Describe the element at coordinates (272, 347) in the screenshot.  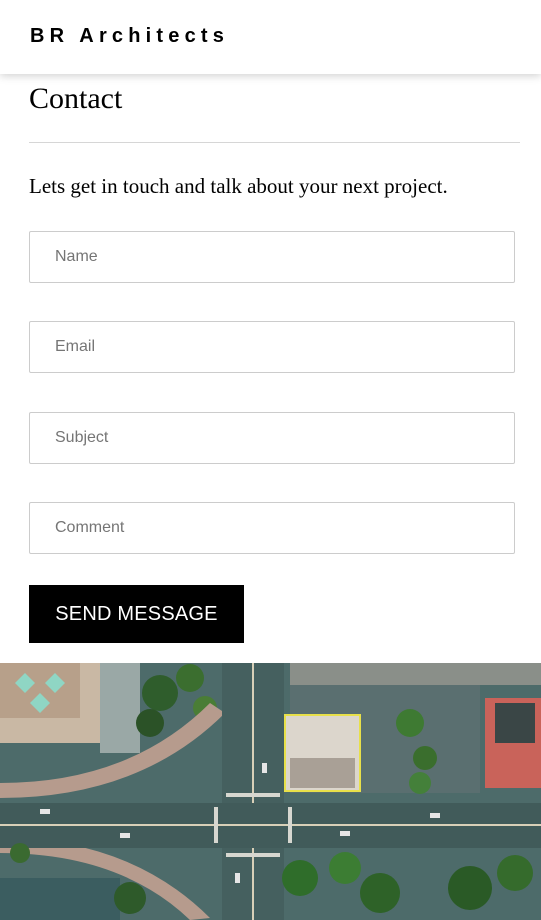
I see `email-field` at that location.